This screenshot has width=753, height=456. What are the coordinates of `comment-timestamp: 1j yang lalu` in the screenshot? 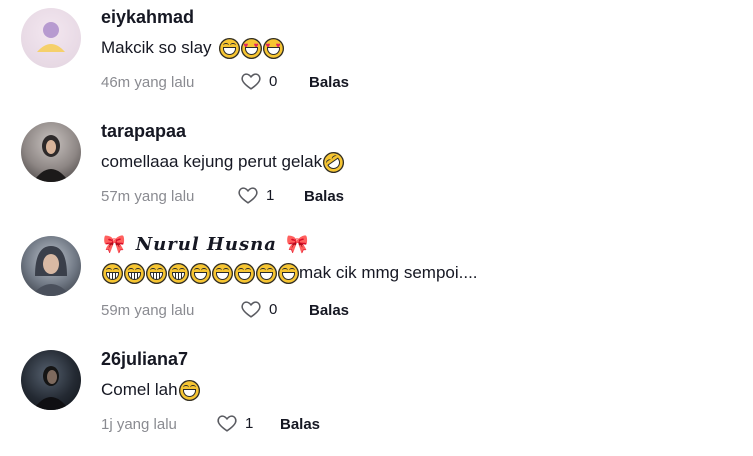 It's located at (139, 424).